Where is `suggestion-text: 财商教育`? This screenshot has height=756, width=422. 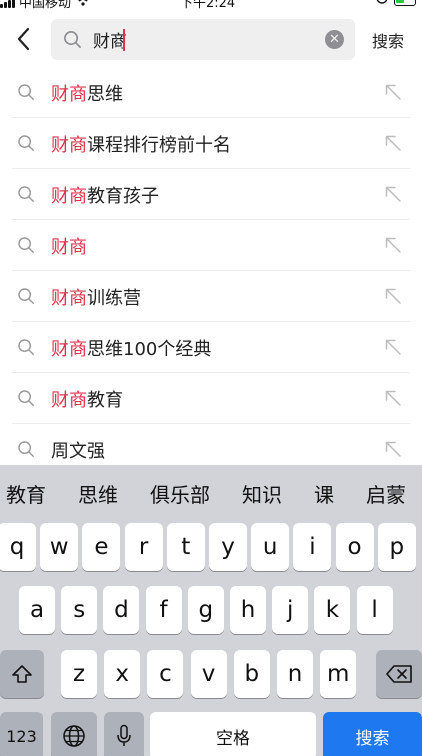
suggestion-text: 财商教育 is located at coordinates (87, 399).